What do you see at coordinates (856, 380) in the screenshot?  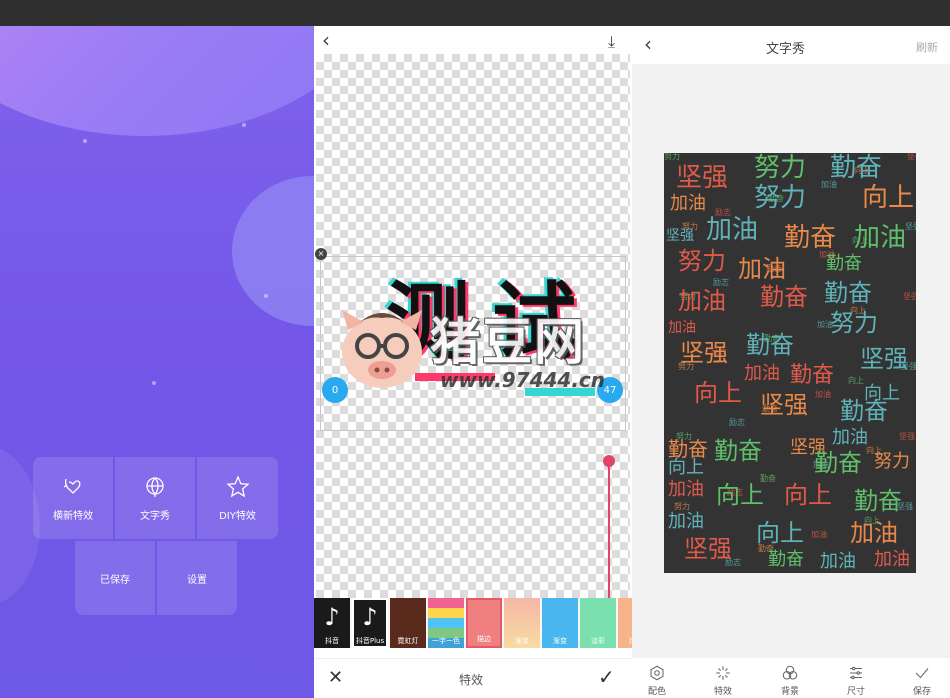 I see `word-cloud-filler: 向上` at bounding box center [856, 380].